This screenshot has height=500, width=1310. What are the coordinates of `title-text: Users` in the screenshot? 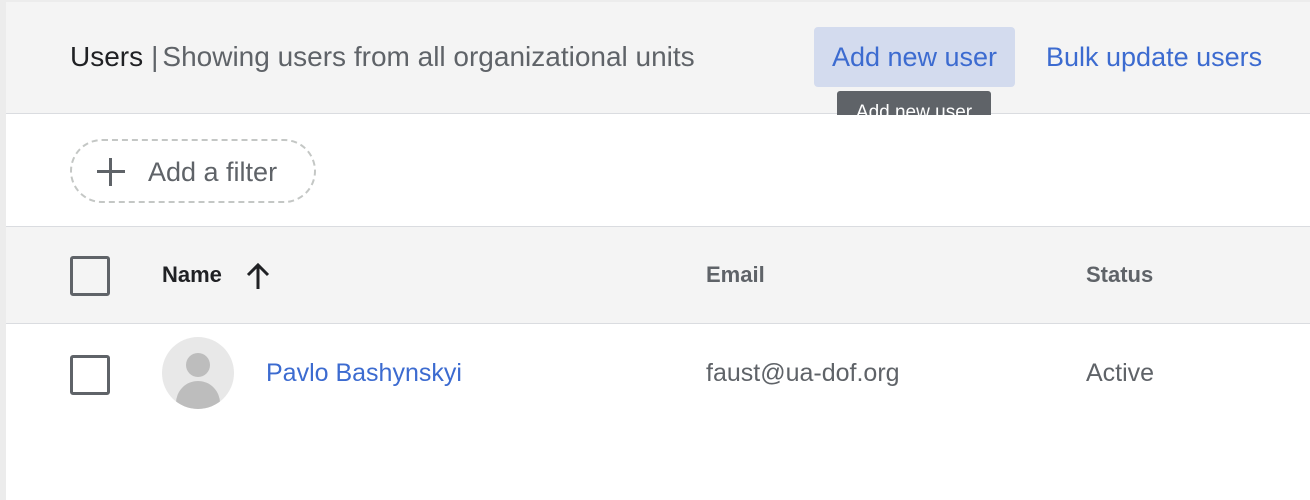 It's located at (107, 56).